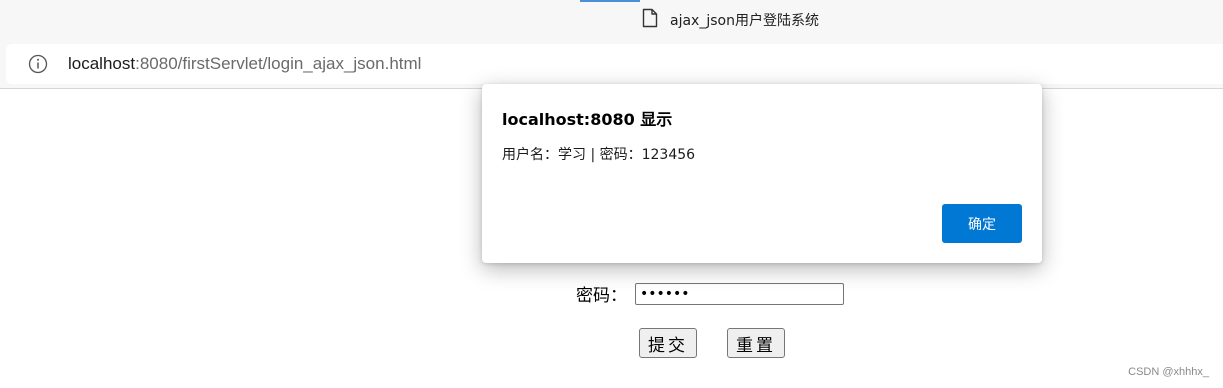  What do you see at coordinates (668, 343) in the screenshot?
I see `submit-button: 提交` at bounding box center [668, 343].